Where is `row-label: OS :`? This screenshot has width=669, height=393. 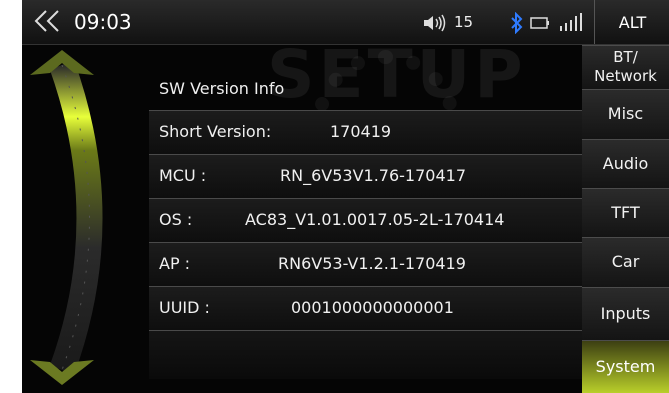
row-label: OS : is located at coordinates (176, 219).